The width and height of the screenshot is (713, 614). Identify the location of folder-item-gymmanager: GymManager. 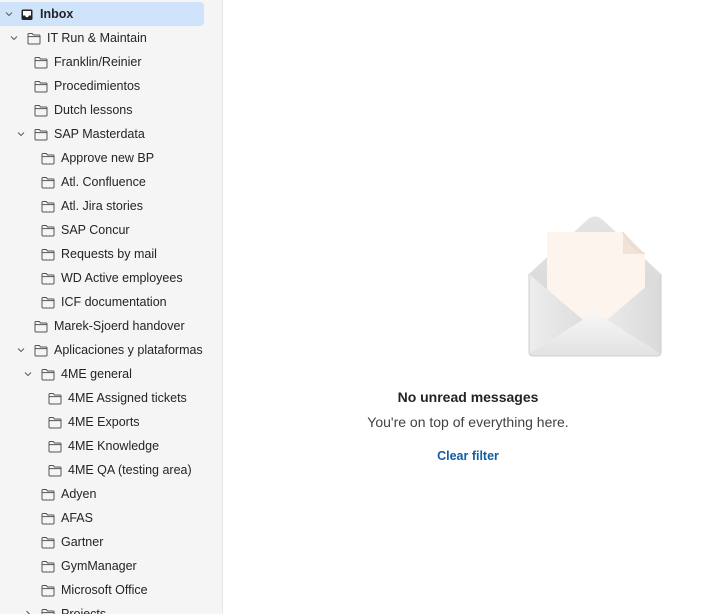
(111, 566).